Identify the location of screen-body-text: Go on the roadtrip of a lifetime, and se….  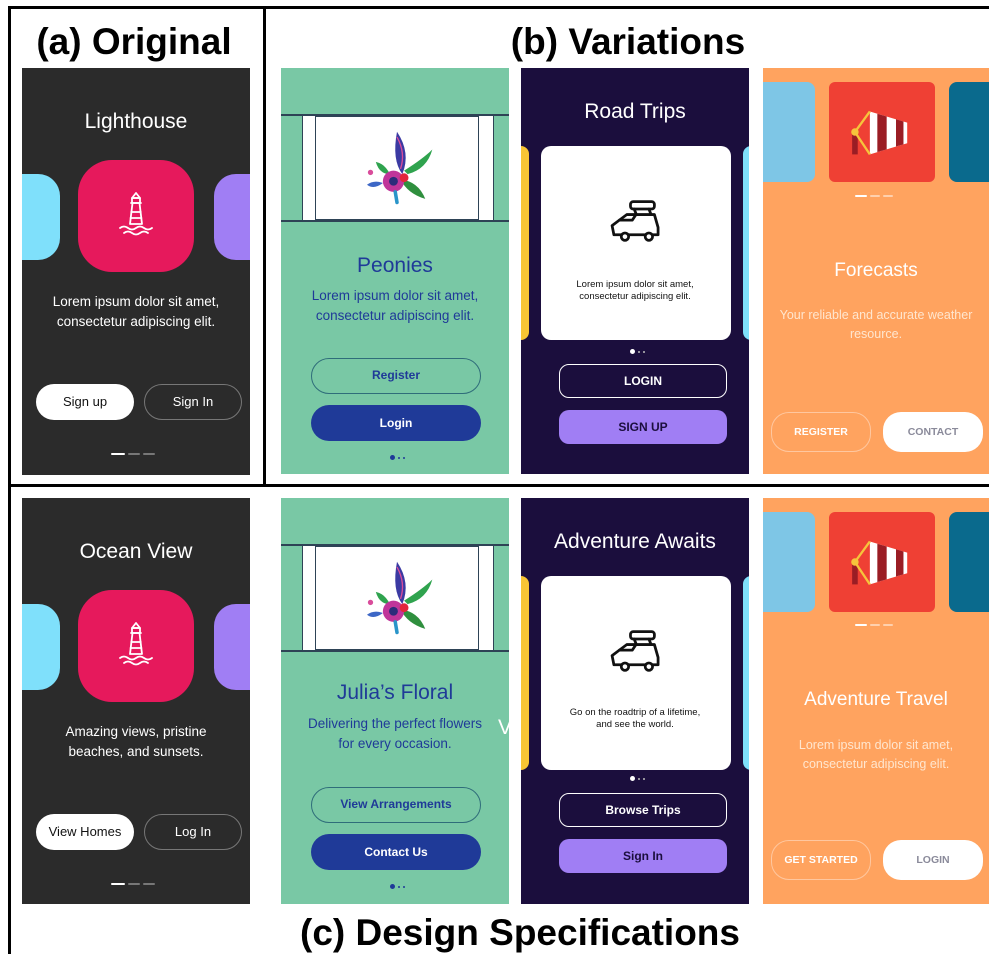
(635, 718).